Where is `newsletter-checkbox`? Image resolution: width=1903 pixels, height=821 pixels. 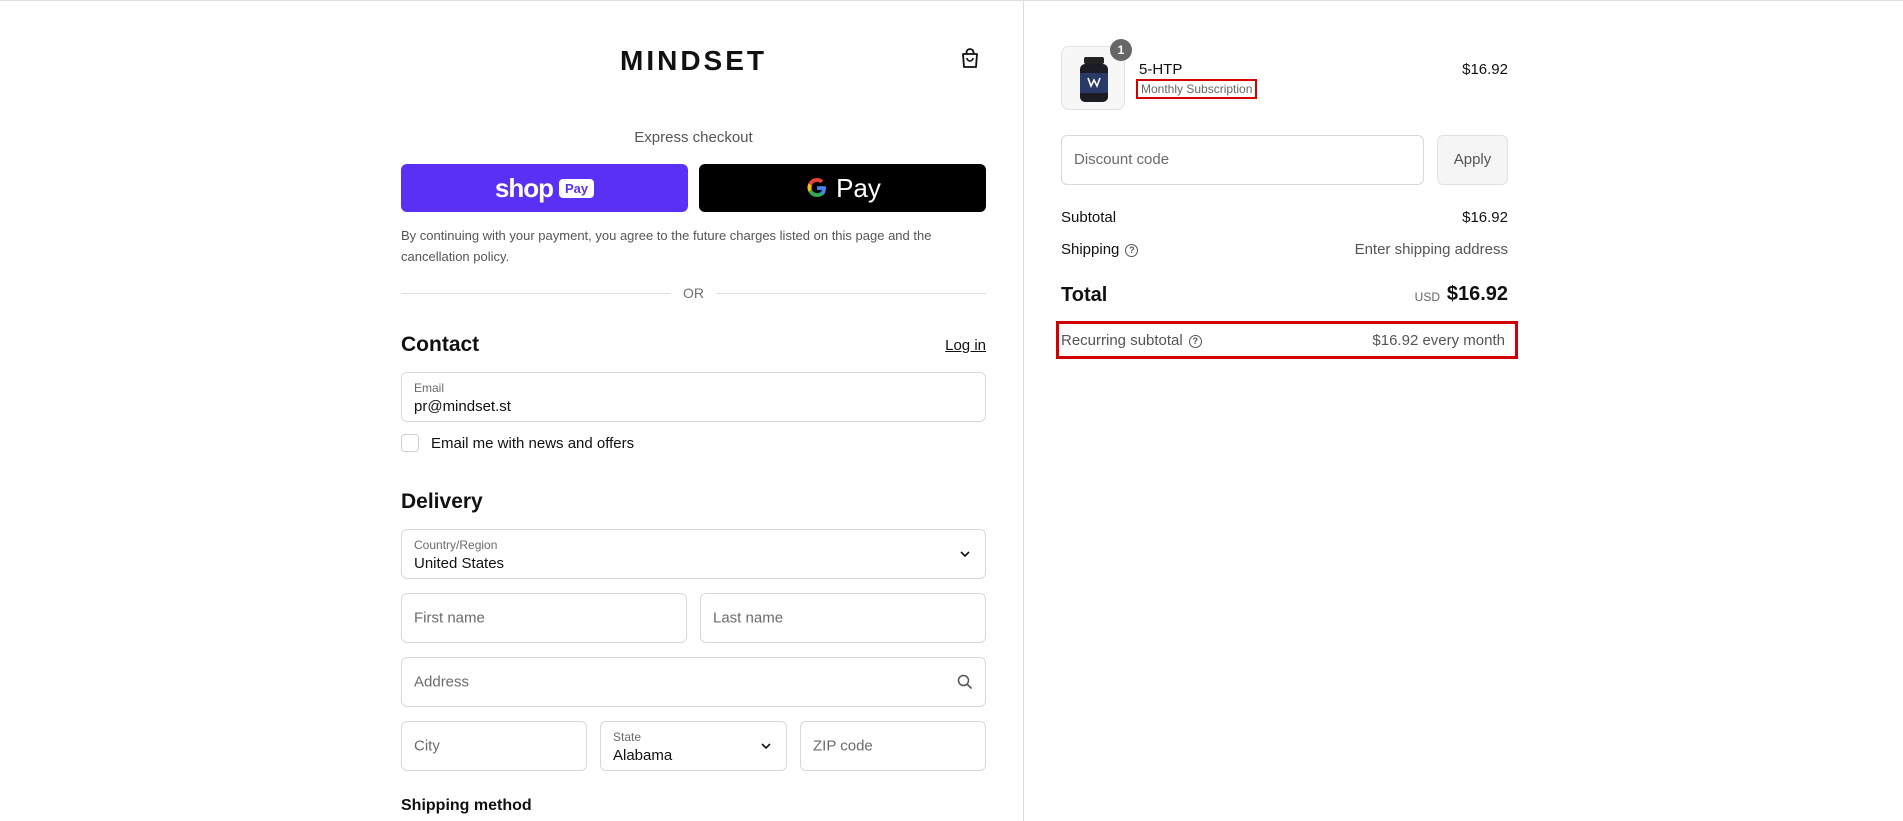
newsletter-checkbox is located at coordinates (410, 443).